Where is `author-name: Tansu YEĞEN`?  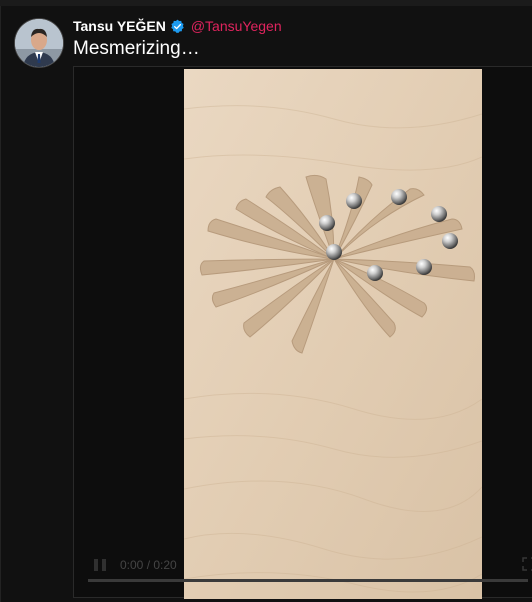 author-name: Tansu YEĞEN is located at coordinates (119, 26).